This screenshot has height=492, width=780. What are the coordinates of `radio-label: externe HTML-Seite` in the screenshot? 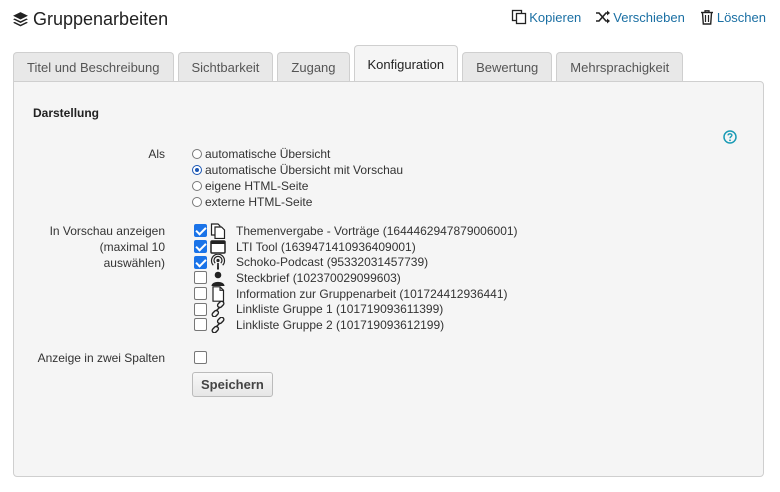 It's located at (259, 202).